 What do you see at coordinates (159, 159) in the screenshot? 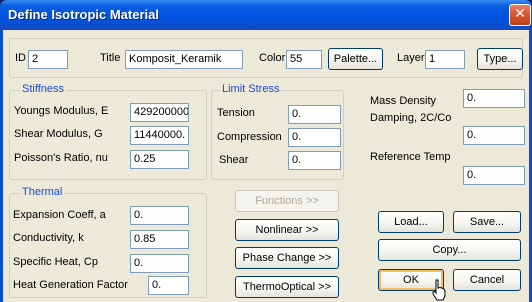
I see `poissons-ratio-field: 0.25` at bounding box center [159, 159].